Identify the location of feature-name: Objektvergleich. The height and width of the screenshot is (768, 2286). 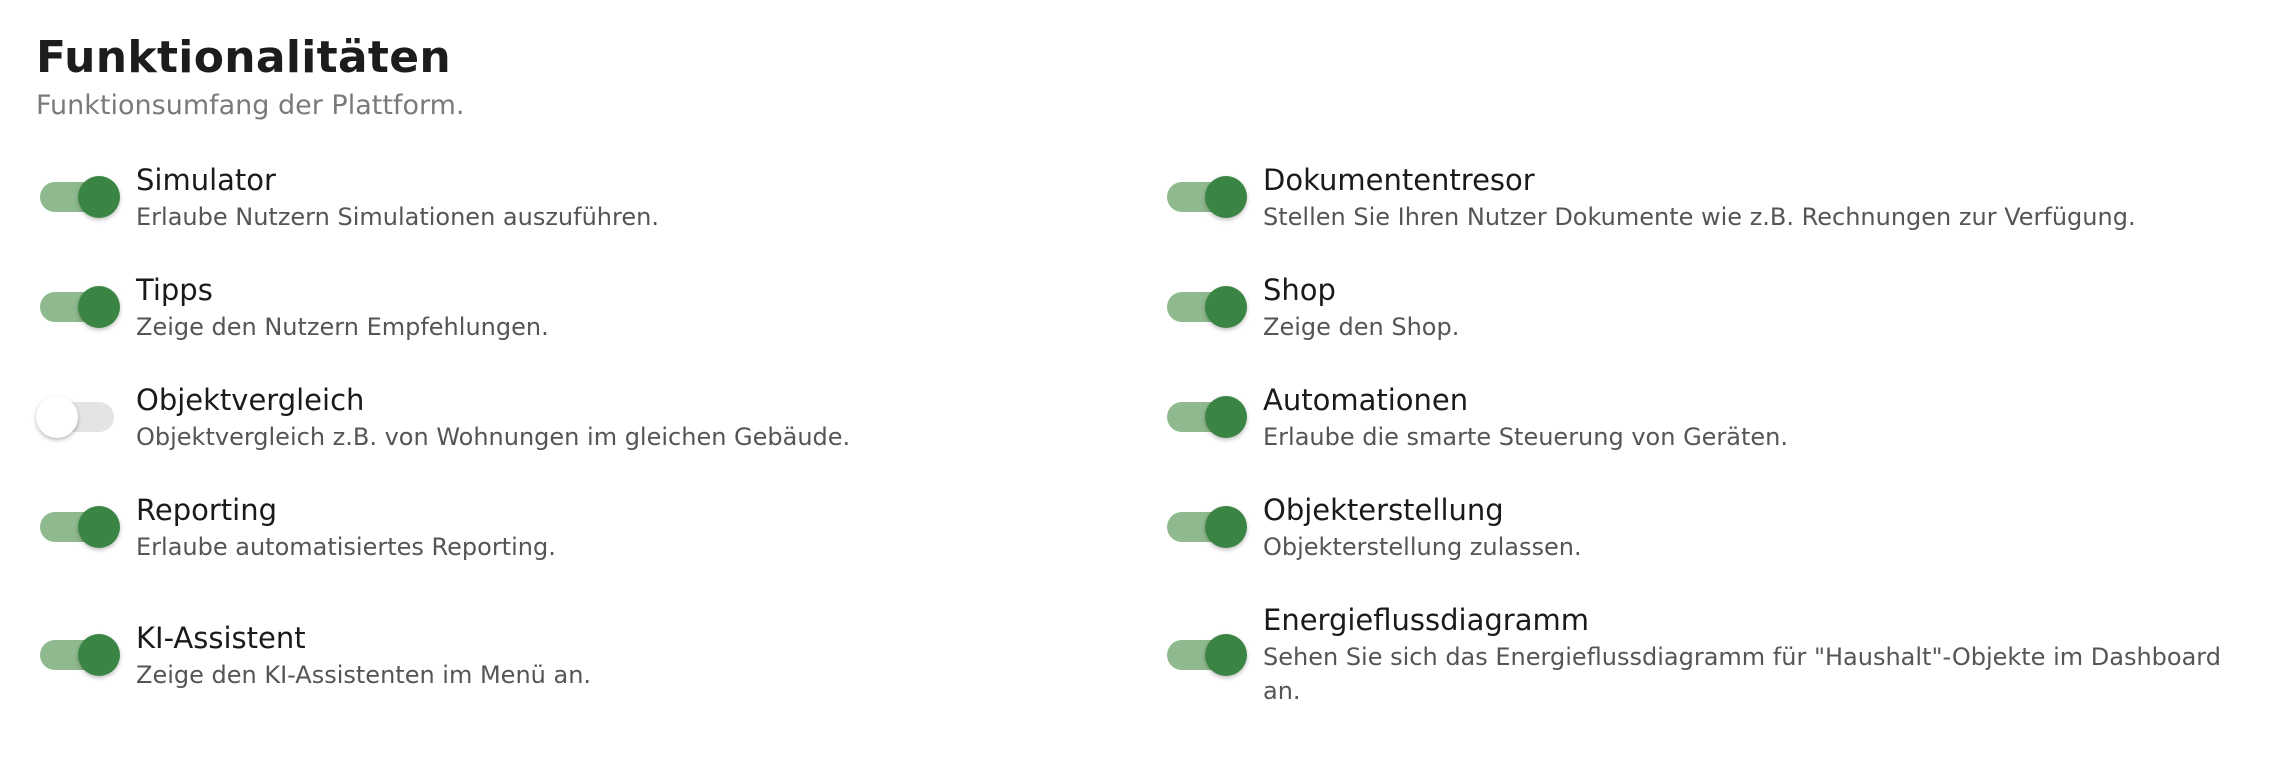
(250, 400).